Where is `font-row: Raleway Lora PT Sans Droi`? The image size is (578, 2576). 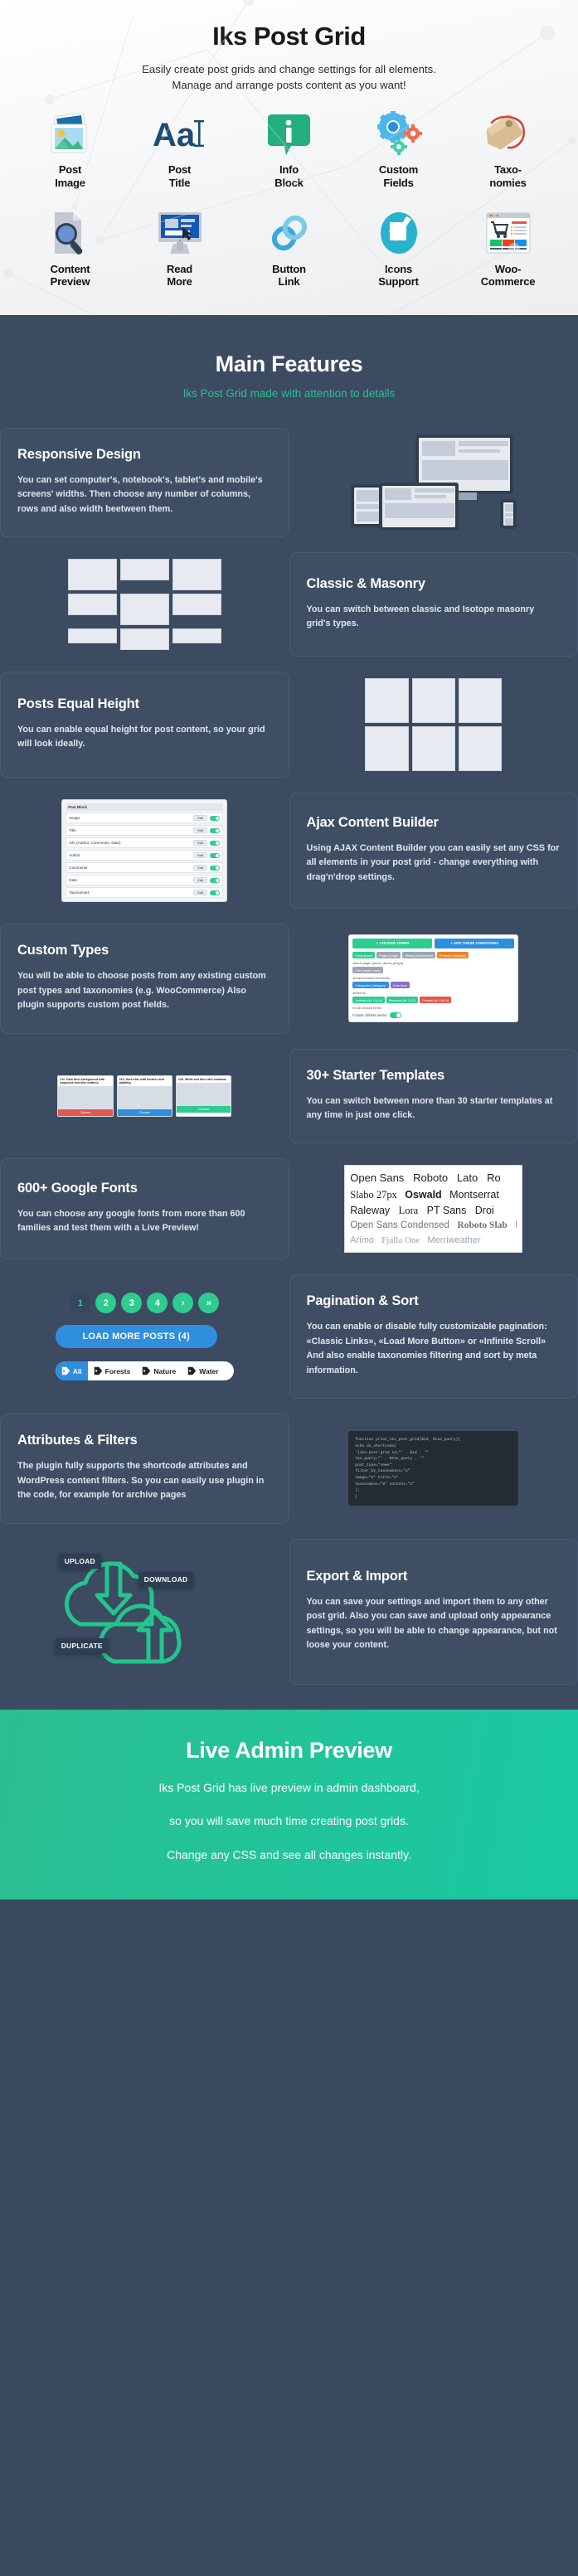 font-row: Raleway Lora PT Sans Droi is located at coordinates (433, 1211).